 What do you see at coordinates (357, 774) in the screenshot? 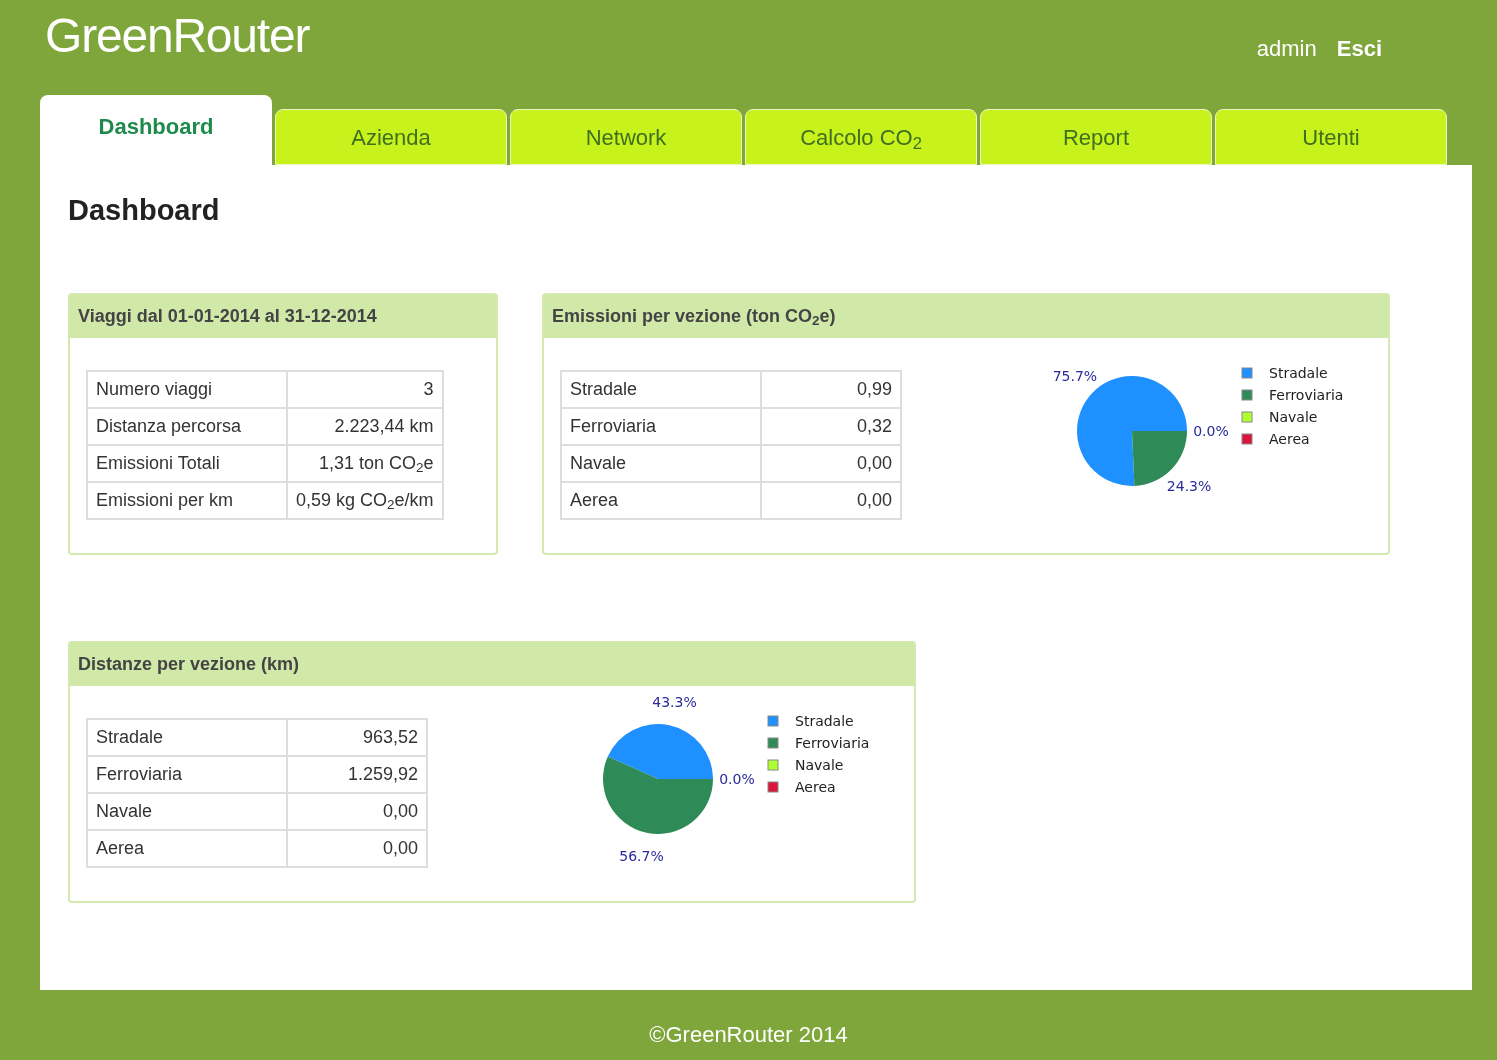
I see `table-cell: 1.259,92` at bounding box center [357, 774].